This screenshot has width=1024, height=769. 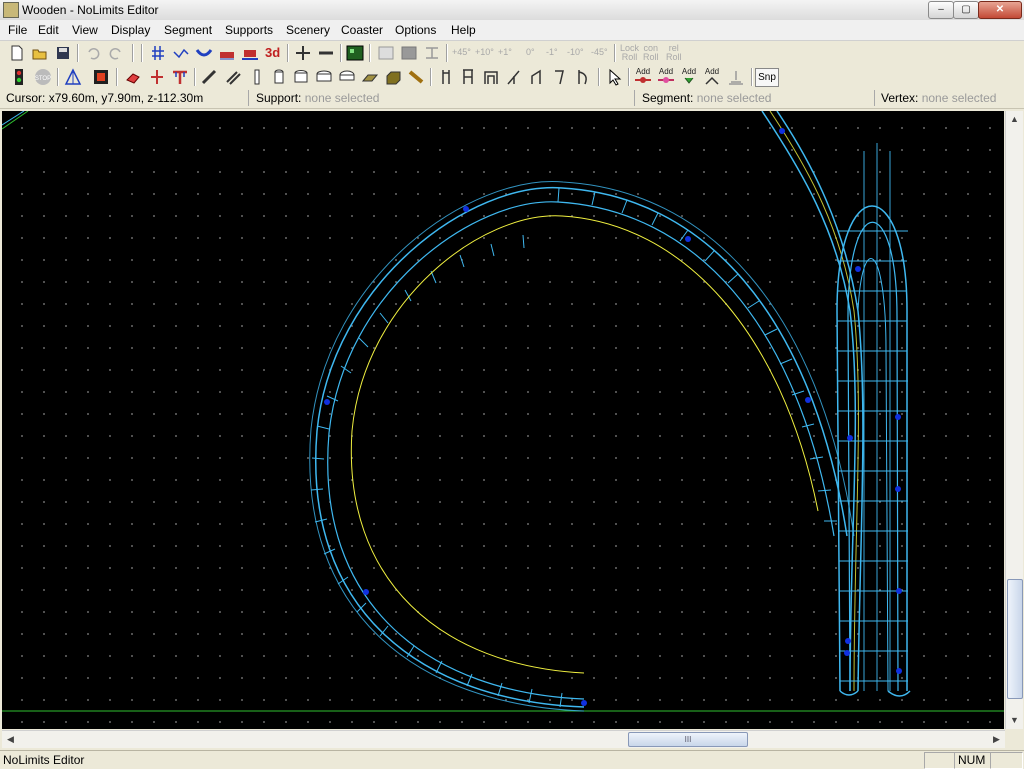 I want to click on vertical-scroll-thumb, so click(x=1015, y=639).